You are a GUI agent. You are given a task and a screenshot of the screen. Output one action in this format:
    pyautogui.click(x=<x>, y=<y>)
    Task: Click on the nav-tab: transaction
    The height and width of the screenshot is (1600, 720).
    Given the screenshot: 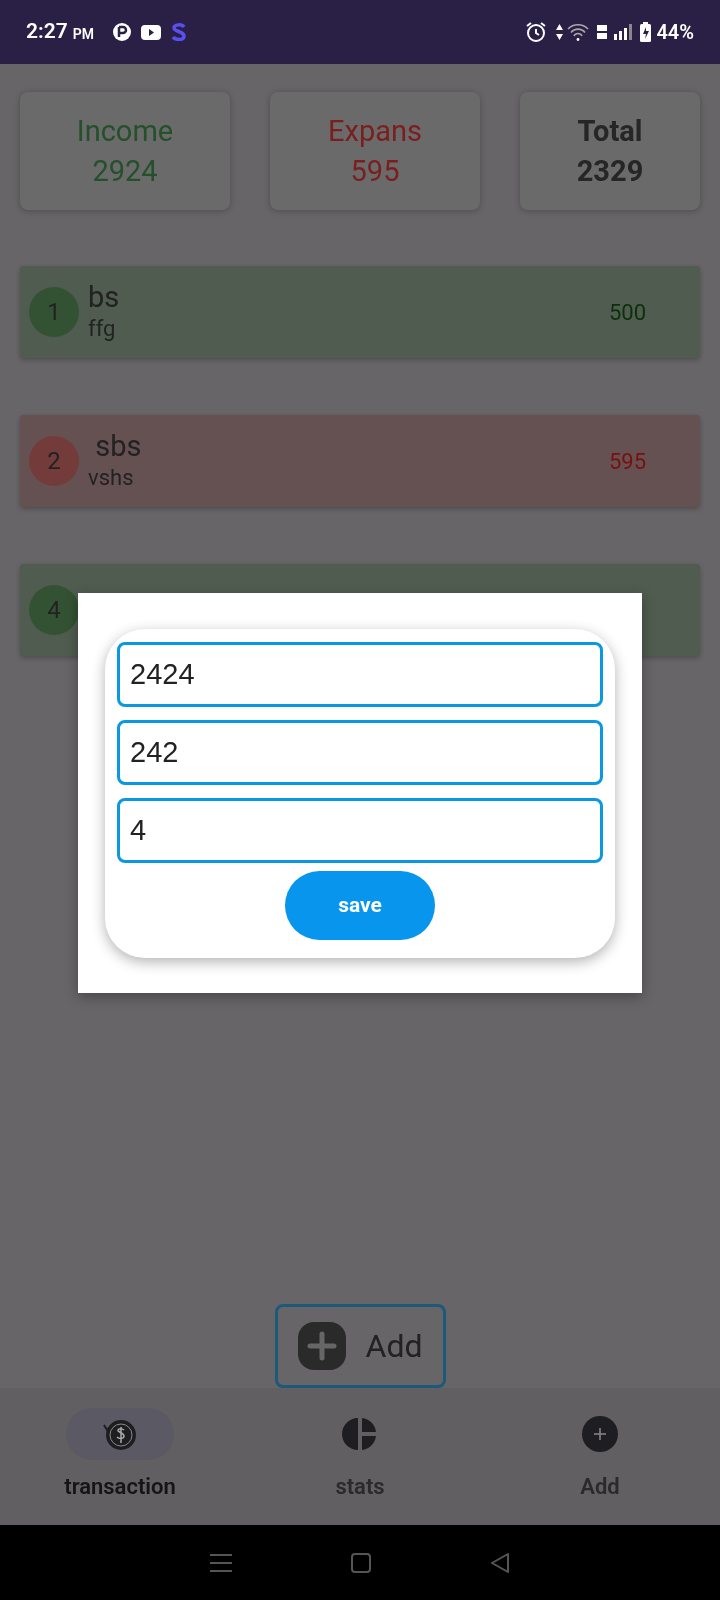 What is the action you would take?
    pyautogui.click(x=120, y=1456)
    